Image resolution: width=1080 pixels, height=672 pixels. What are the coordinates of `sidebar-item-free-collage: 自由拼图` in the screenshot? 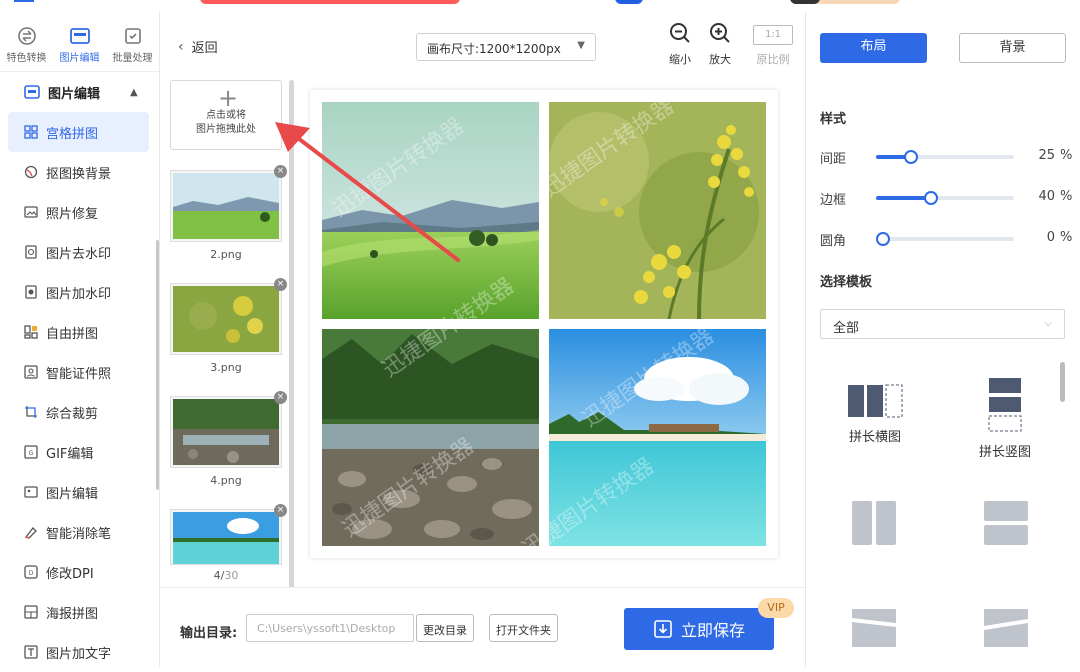 It's located at (79, 332).